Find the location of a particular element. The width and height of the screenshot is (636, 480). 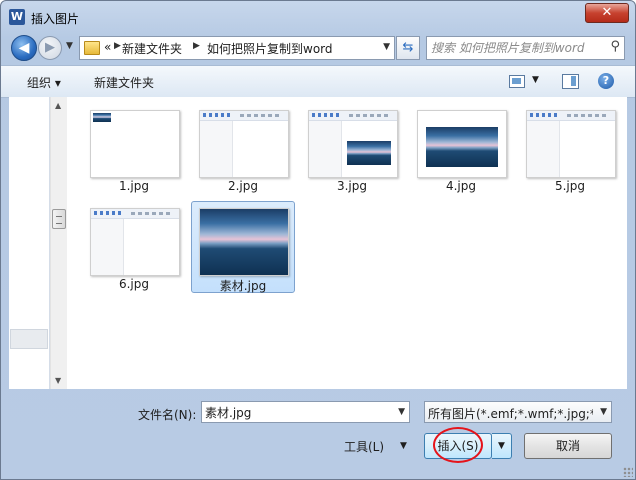

file-item: 2.jpg is located at coordinates (243, 149).